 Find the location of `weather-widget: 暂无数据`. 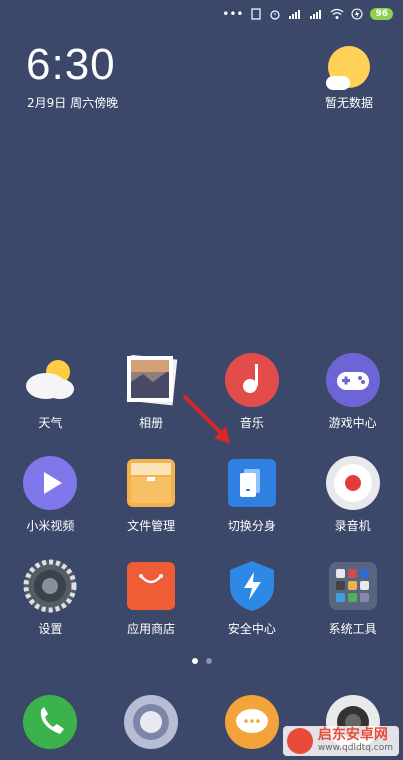

weather-widget: 暂无数据 is located at coordinates (349, 78).